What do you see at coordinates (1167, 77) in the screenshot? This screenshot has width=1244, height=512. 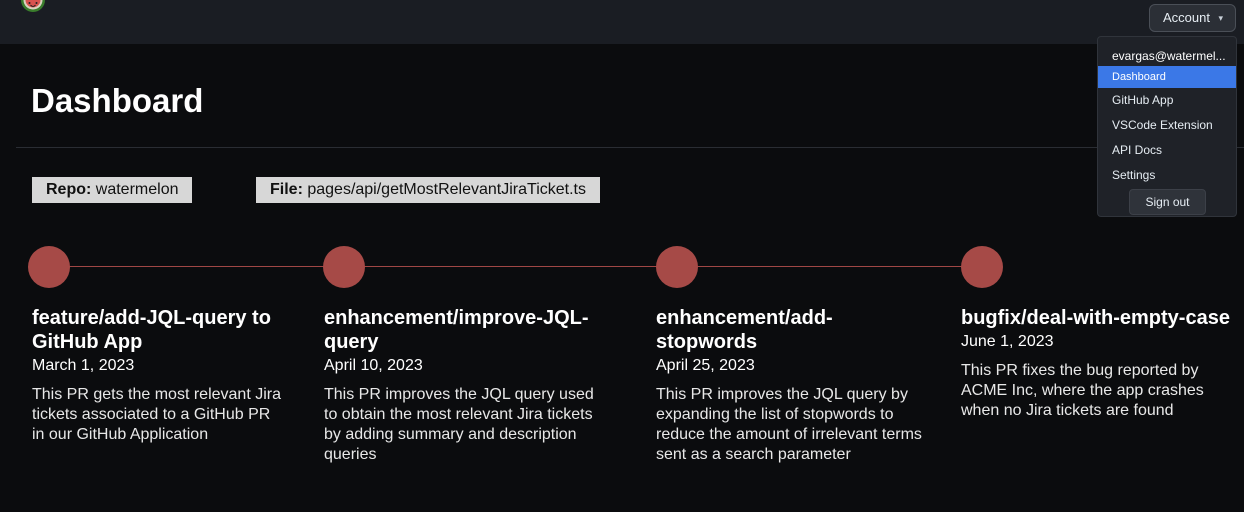 I see `menu-item-dashboard: Dashboard` at bounding box center [1167, 77].